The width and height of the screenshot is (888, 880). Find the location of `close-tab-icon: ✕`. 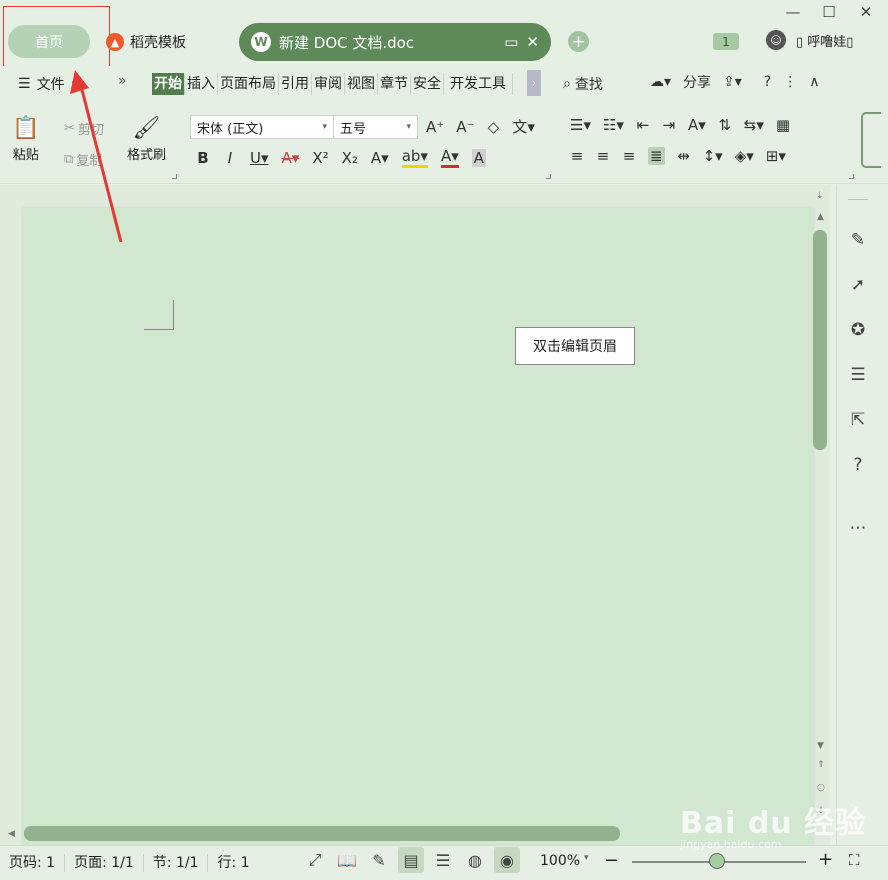

close-tab-icon: ✕ is located at coordinates (532, 42).